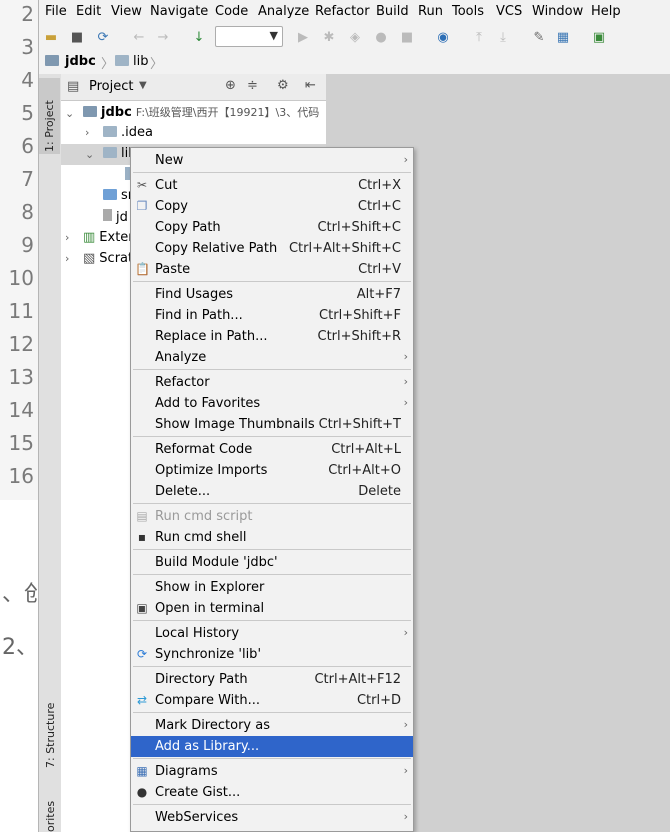  Describe the element at coordinates (272, 160) in the screenshot. I see `menu-item-new: New ›` at that location.